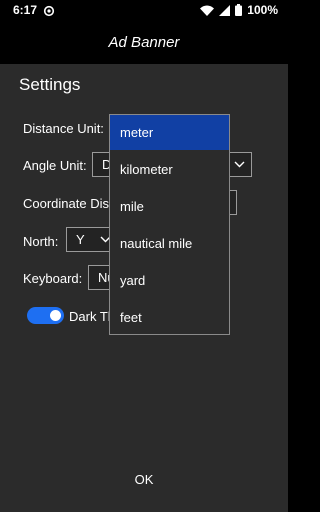 This screenshot has height=512, width=320. Describe the element at coordinates (144, 42) in the screenshot. I see `ad-banner-text: Ad Banner` at that location.